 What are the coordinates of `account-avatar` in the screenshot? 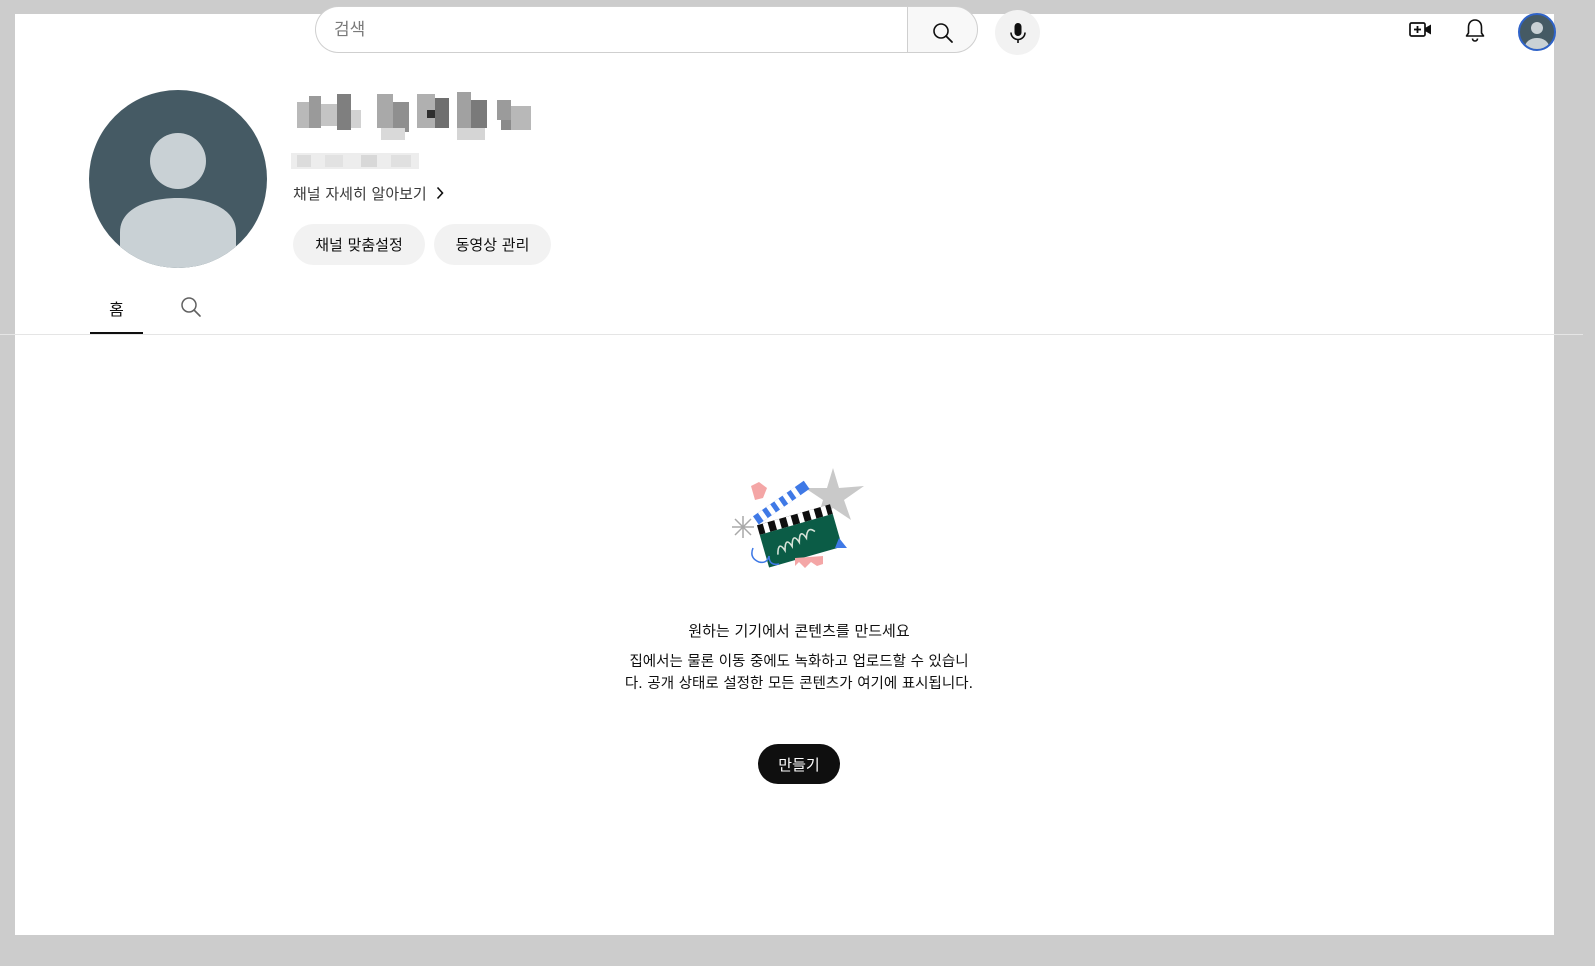 It's located at (1537, 32).